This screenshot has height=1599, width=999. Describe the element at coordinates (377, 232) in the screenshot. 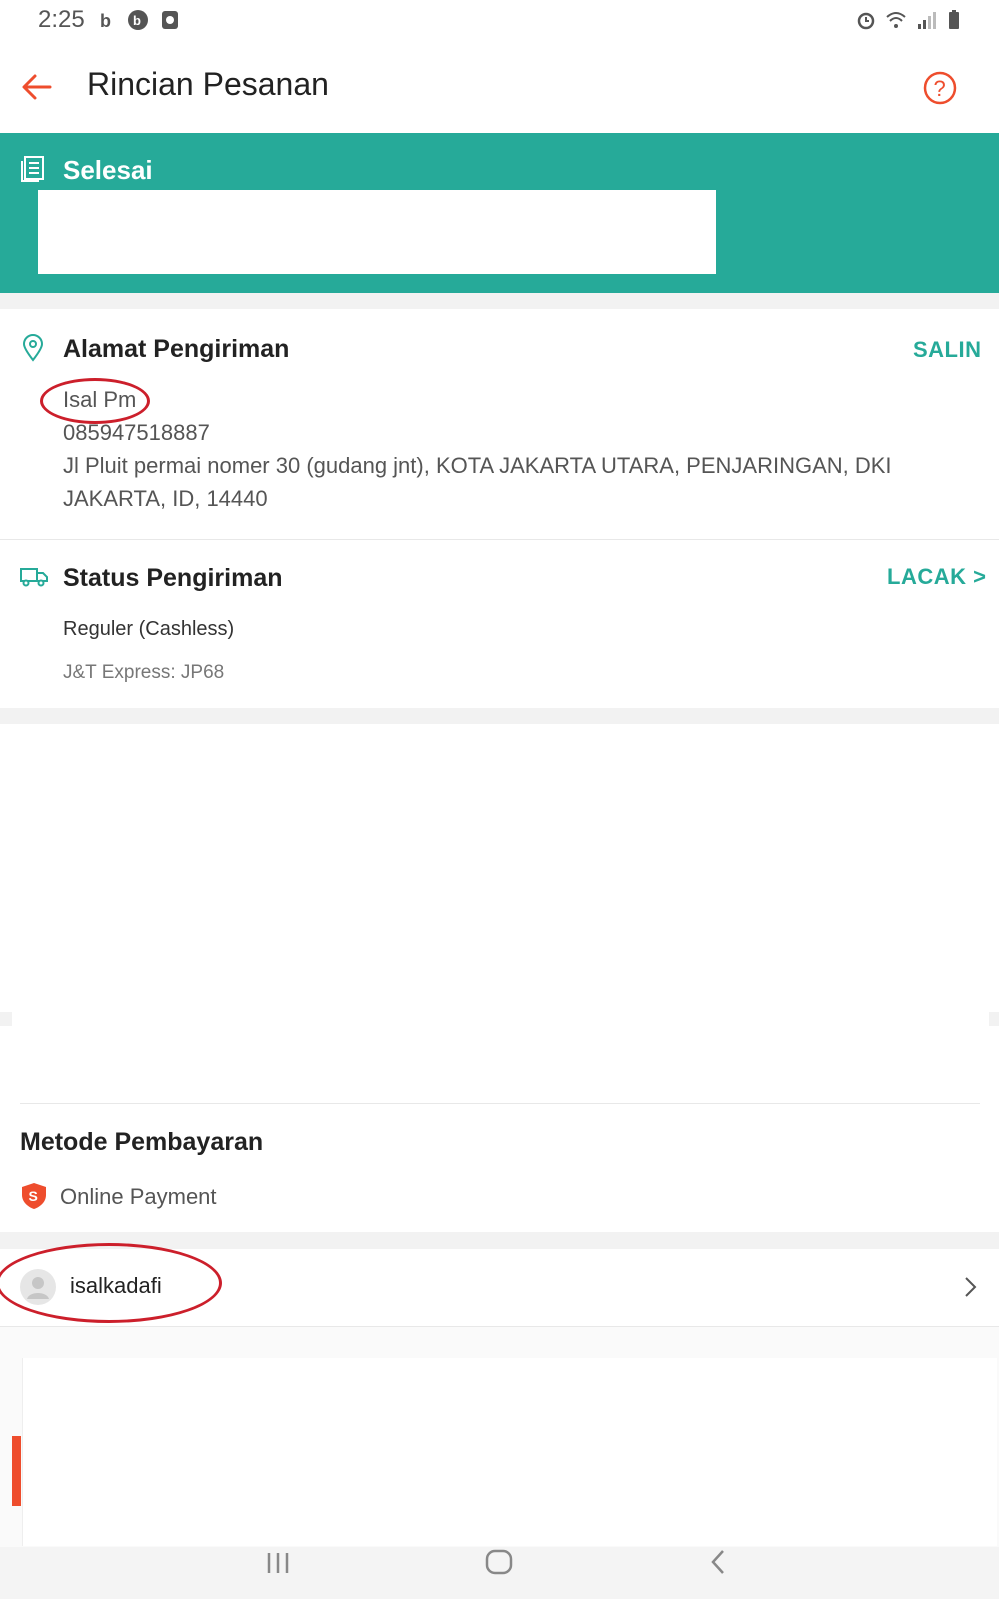

I see `redacted-area` at that location.